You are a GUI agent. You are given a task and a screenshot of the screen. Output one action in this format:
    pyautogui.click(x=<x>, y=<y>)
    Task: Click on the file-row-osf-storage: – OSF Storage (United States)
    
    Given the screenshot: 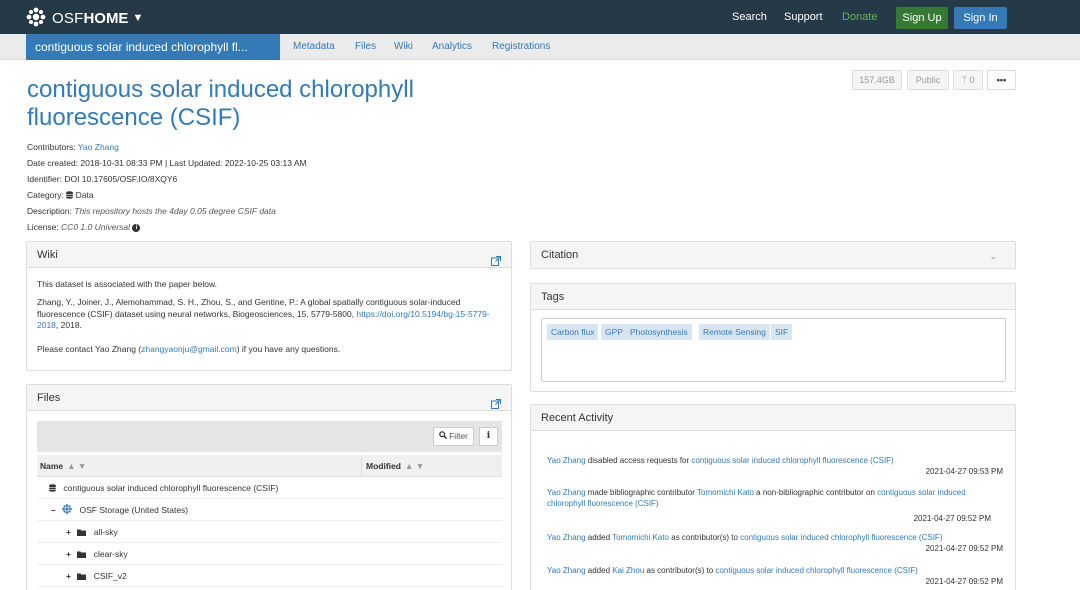 What is the action you would take?
    pyautogui.click(x=269, y=510)
    